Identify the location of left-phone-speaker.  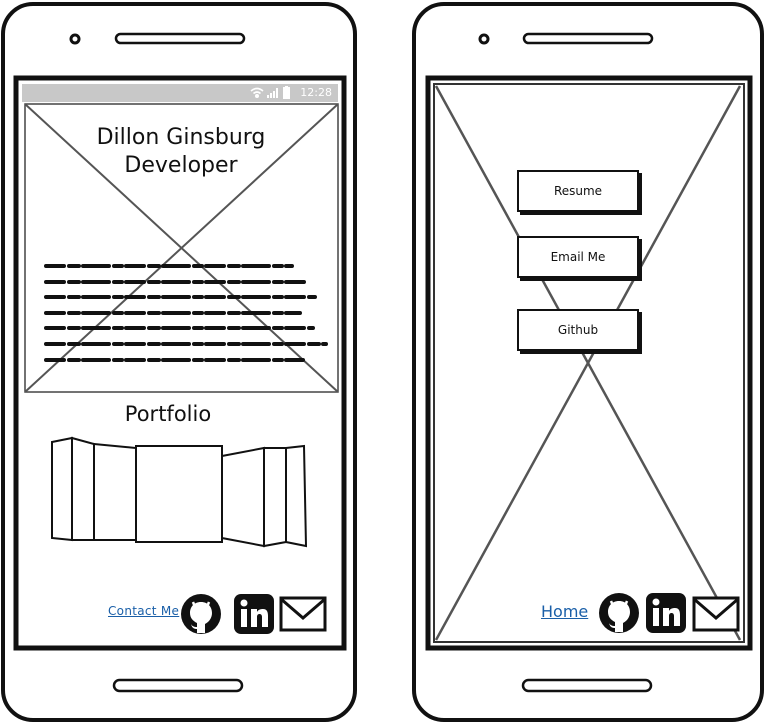
(180, 38).